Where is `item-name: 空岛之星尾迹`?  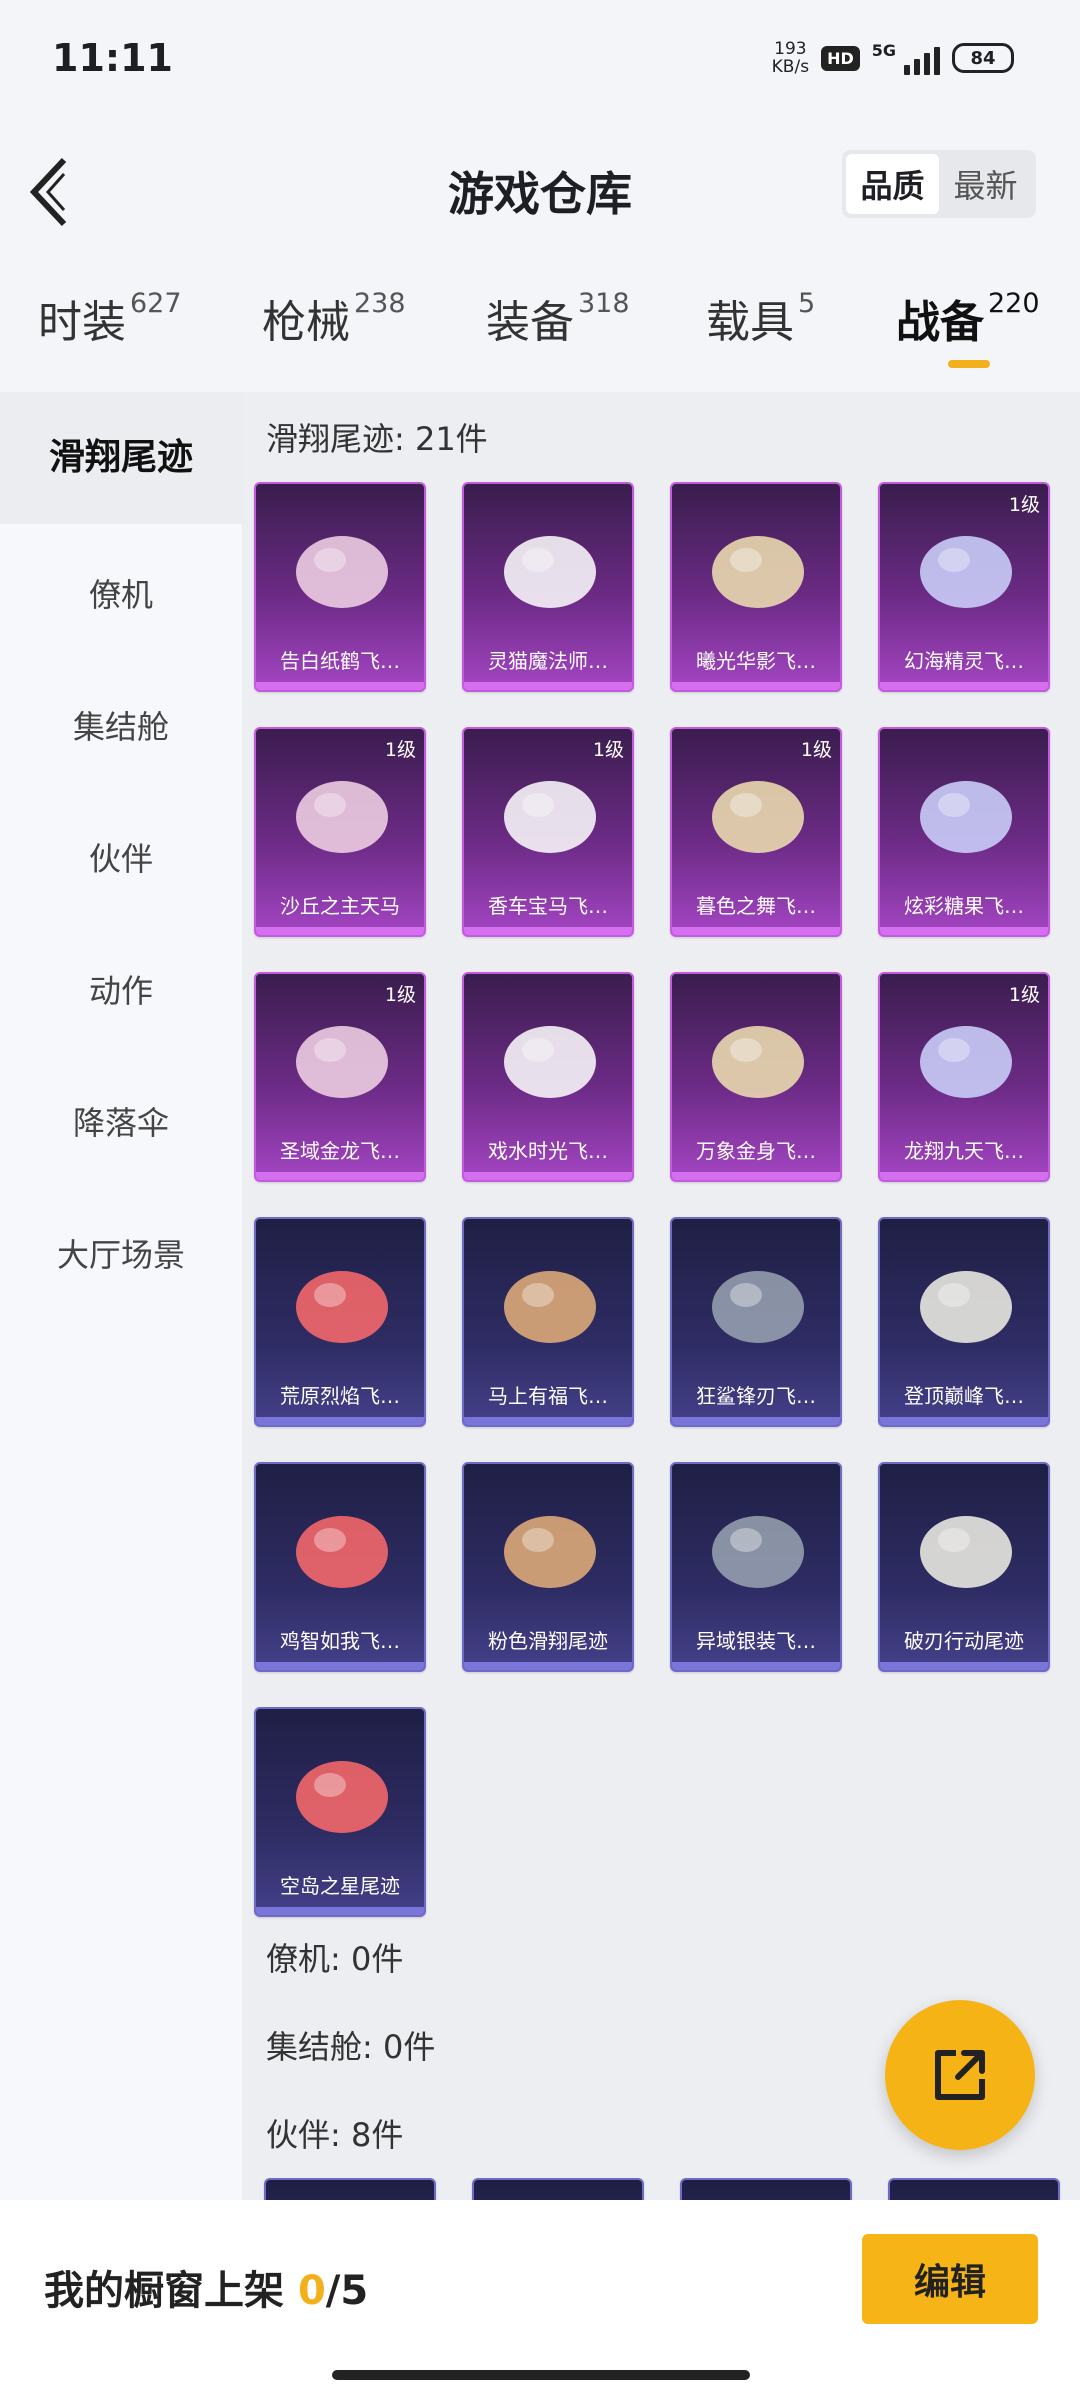 item-name: 空岛之星尾迹 is located at coordinates (340, 1886).